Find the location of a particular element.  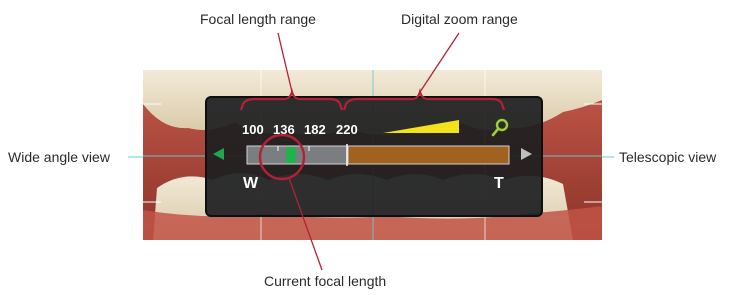

focal-length-range-label: Focal length range is located at coordinates (258, 19).